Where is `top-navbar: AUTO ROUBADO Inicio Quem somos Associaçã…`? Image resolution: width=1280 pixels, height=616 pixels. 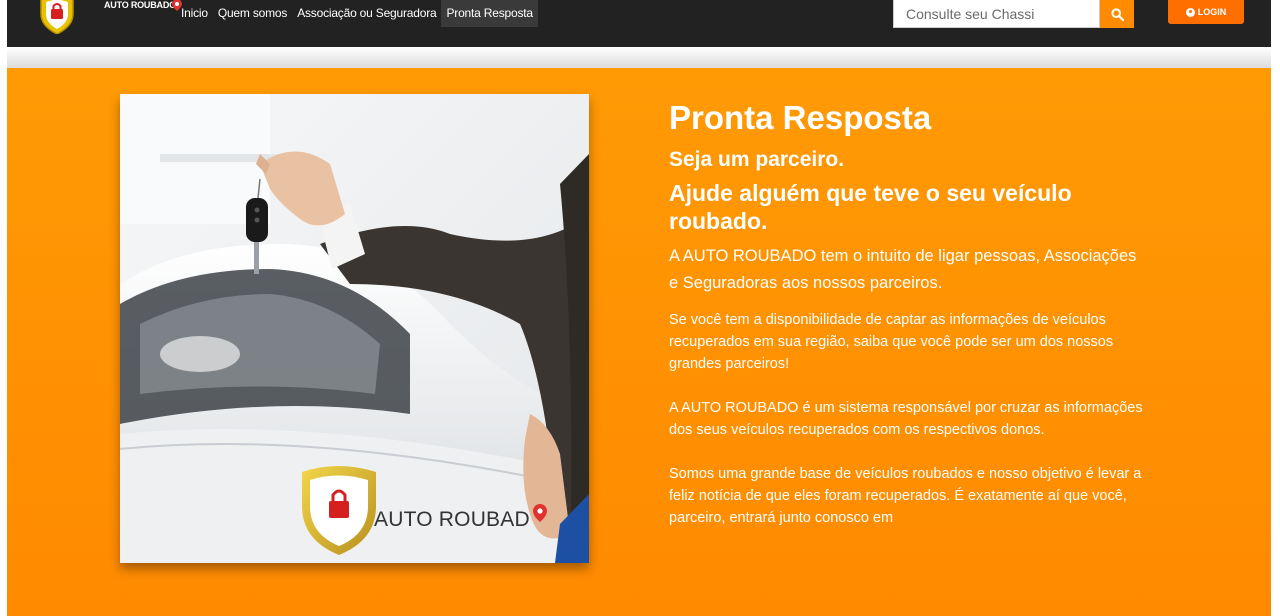 top-navbar: AUTO ROUBADO Inicio Quem somos Associaçã… is located at coordinates (639, 23).